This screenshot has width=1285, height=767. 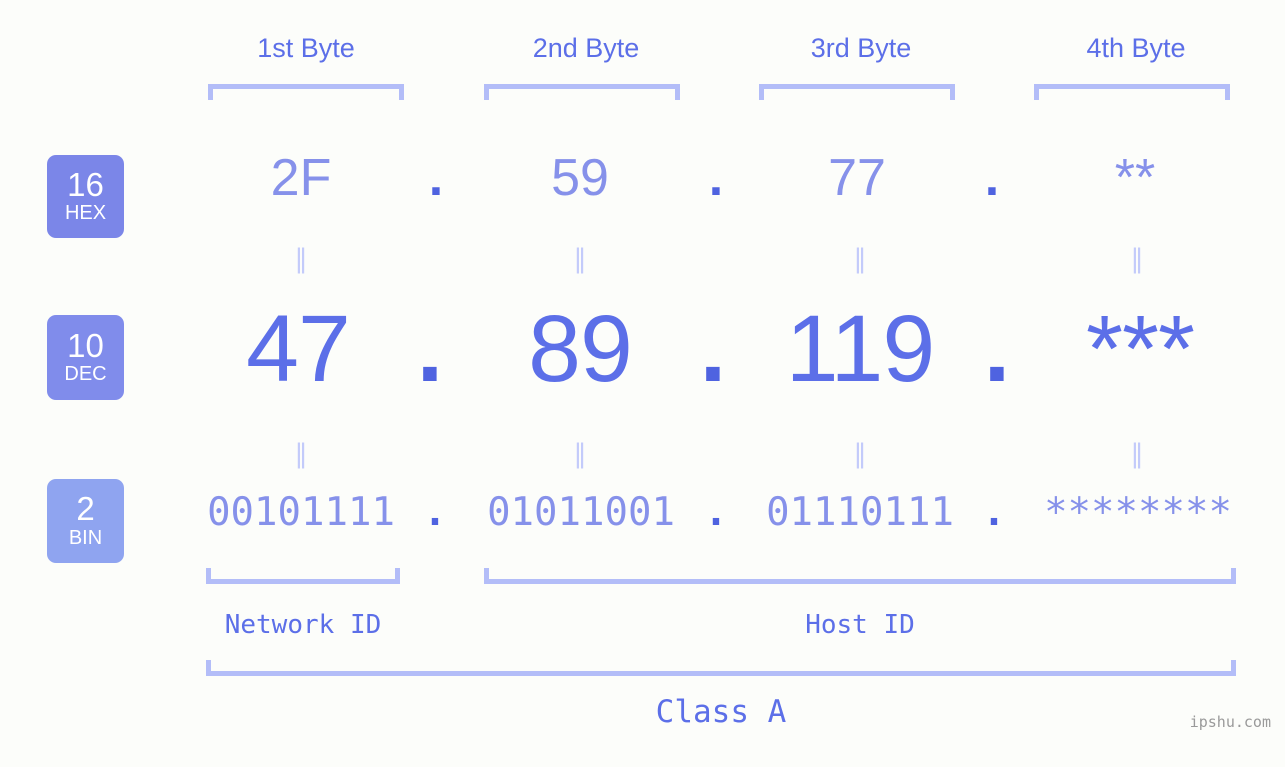 What do you see at coordinates (301, 454) in the screenshot?
I see `equals-mark-dec-bin-1: ‖` at bounding box center [301, 454].